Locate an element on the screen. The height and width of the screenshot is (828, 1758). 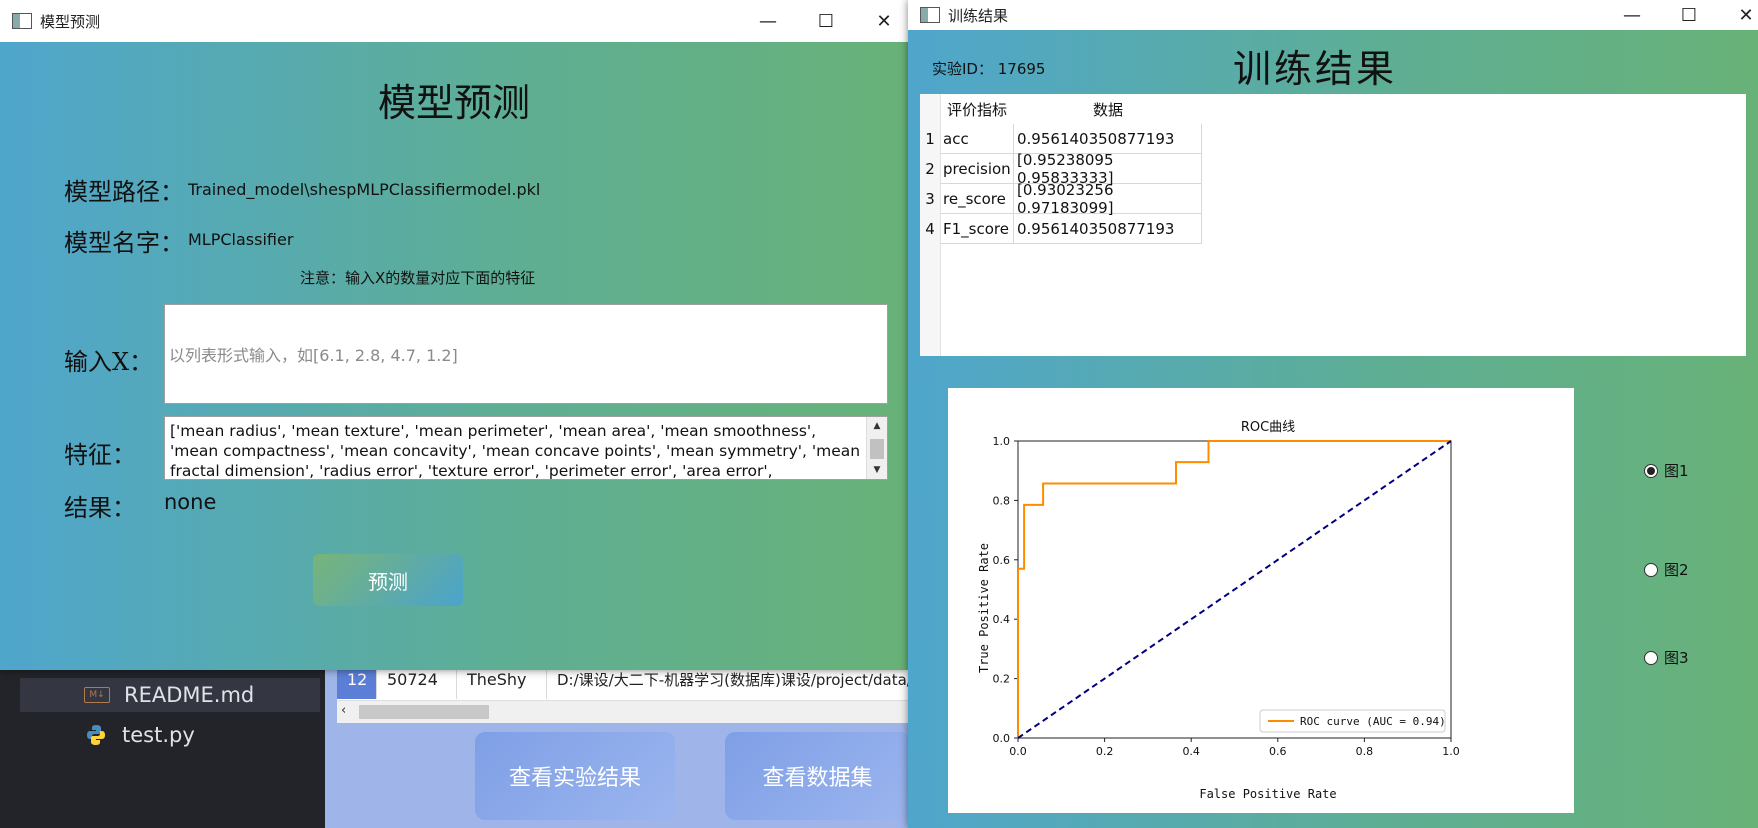
view-results-button: 查看实验结果 is located at coordinates (575, 776).